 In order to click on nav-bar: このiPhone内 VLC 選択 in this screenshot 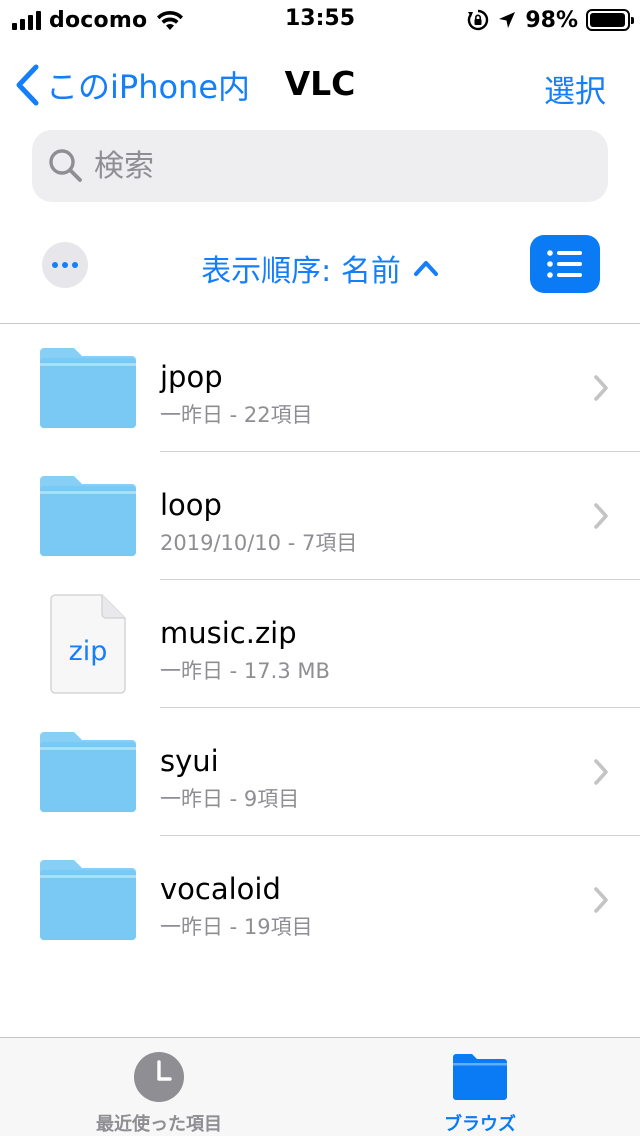, I will do `click(320, 84)`.